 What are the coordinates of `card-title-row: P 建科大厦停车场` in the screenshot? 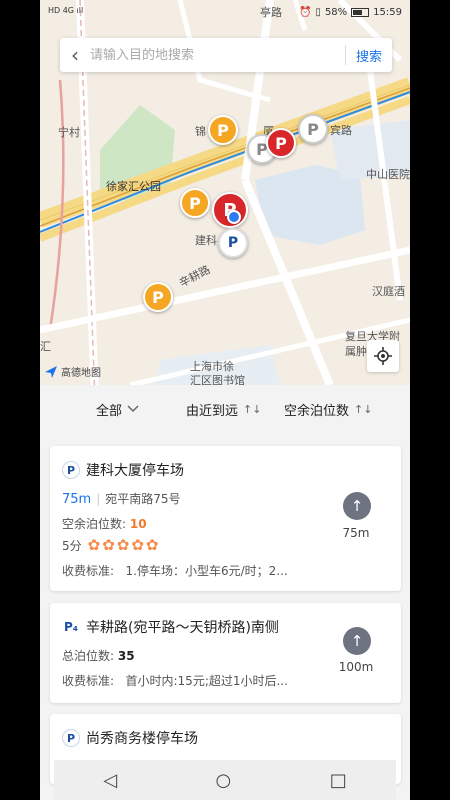 It's located at (123, 470).